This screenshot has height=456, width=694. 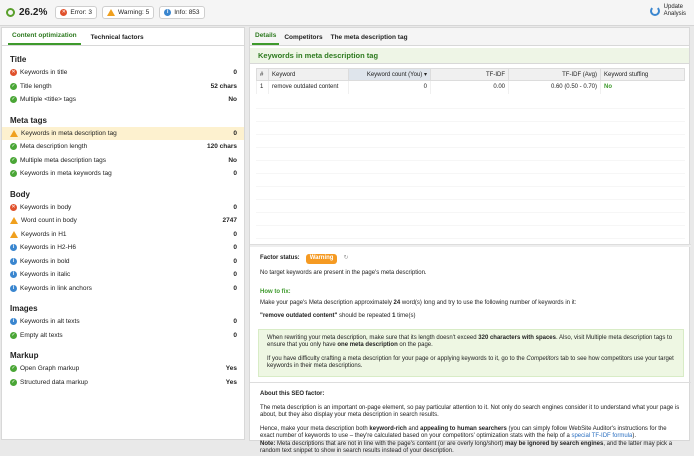 What do you see at coordinates (20, 194) in the screenshot?
I see `section-title: Body` at bounding box center [20, 194].